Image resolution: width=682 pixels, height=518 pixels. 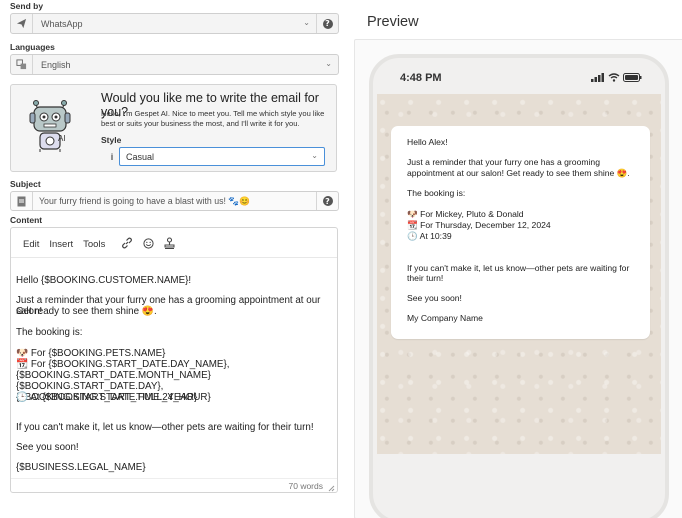 What do you see at coordinates (91, 353) in the screenshot?
I see `content-line: 🐶 For {$BOOKING.PETS.NAME}` at bounding box center [91, 353].